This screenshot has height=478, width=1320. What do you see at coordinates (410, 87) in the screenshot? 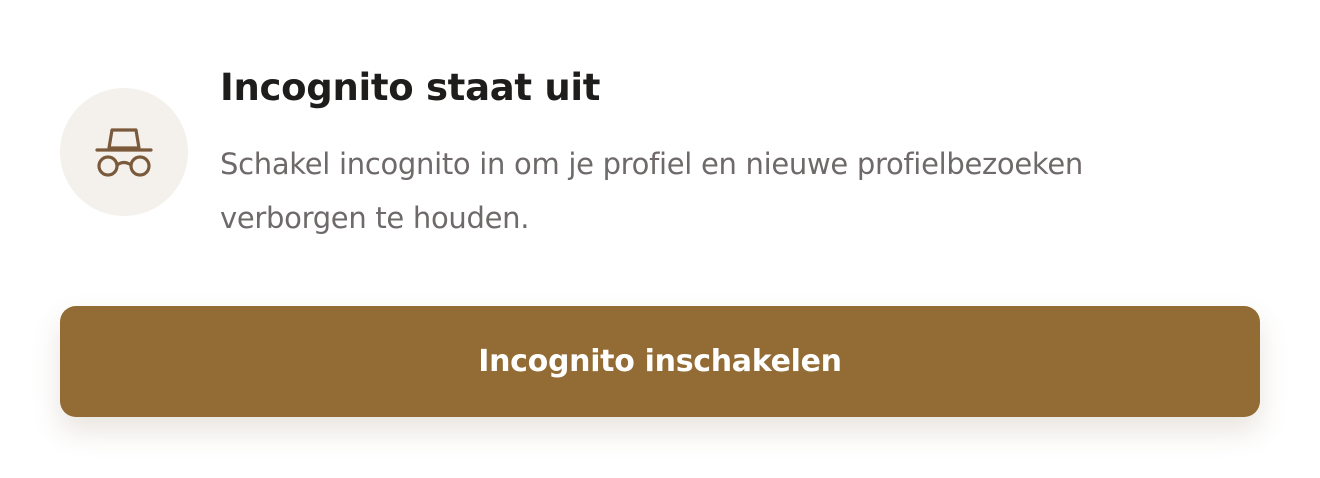
I see `incognito-status-title: Incognito staat uit` at bounding box center [410, 87].